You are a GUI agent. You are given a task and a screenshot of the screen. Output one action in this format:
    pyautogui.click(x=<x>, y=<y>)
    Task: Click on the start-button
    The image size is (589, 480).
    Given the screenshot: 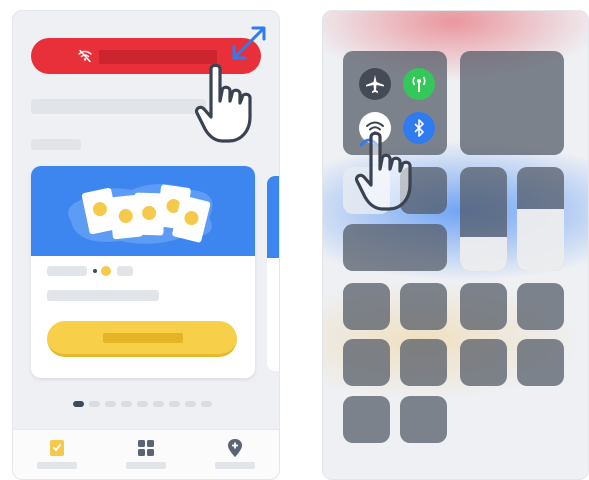 What is the action you would take?
    pyautogui.click(x=142, y=339)
    